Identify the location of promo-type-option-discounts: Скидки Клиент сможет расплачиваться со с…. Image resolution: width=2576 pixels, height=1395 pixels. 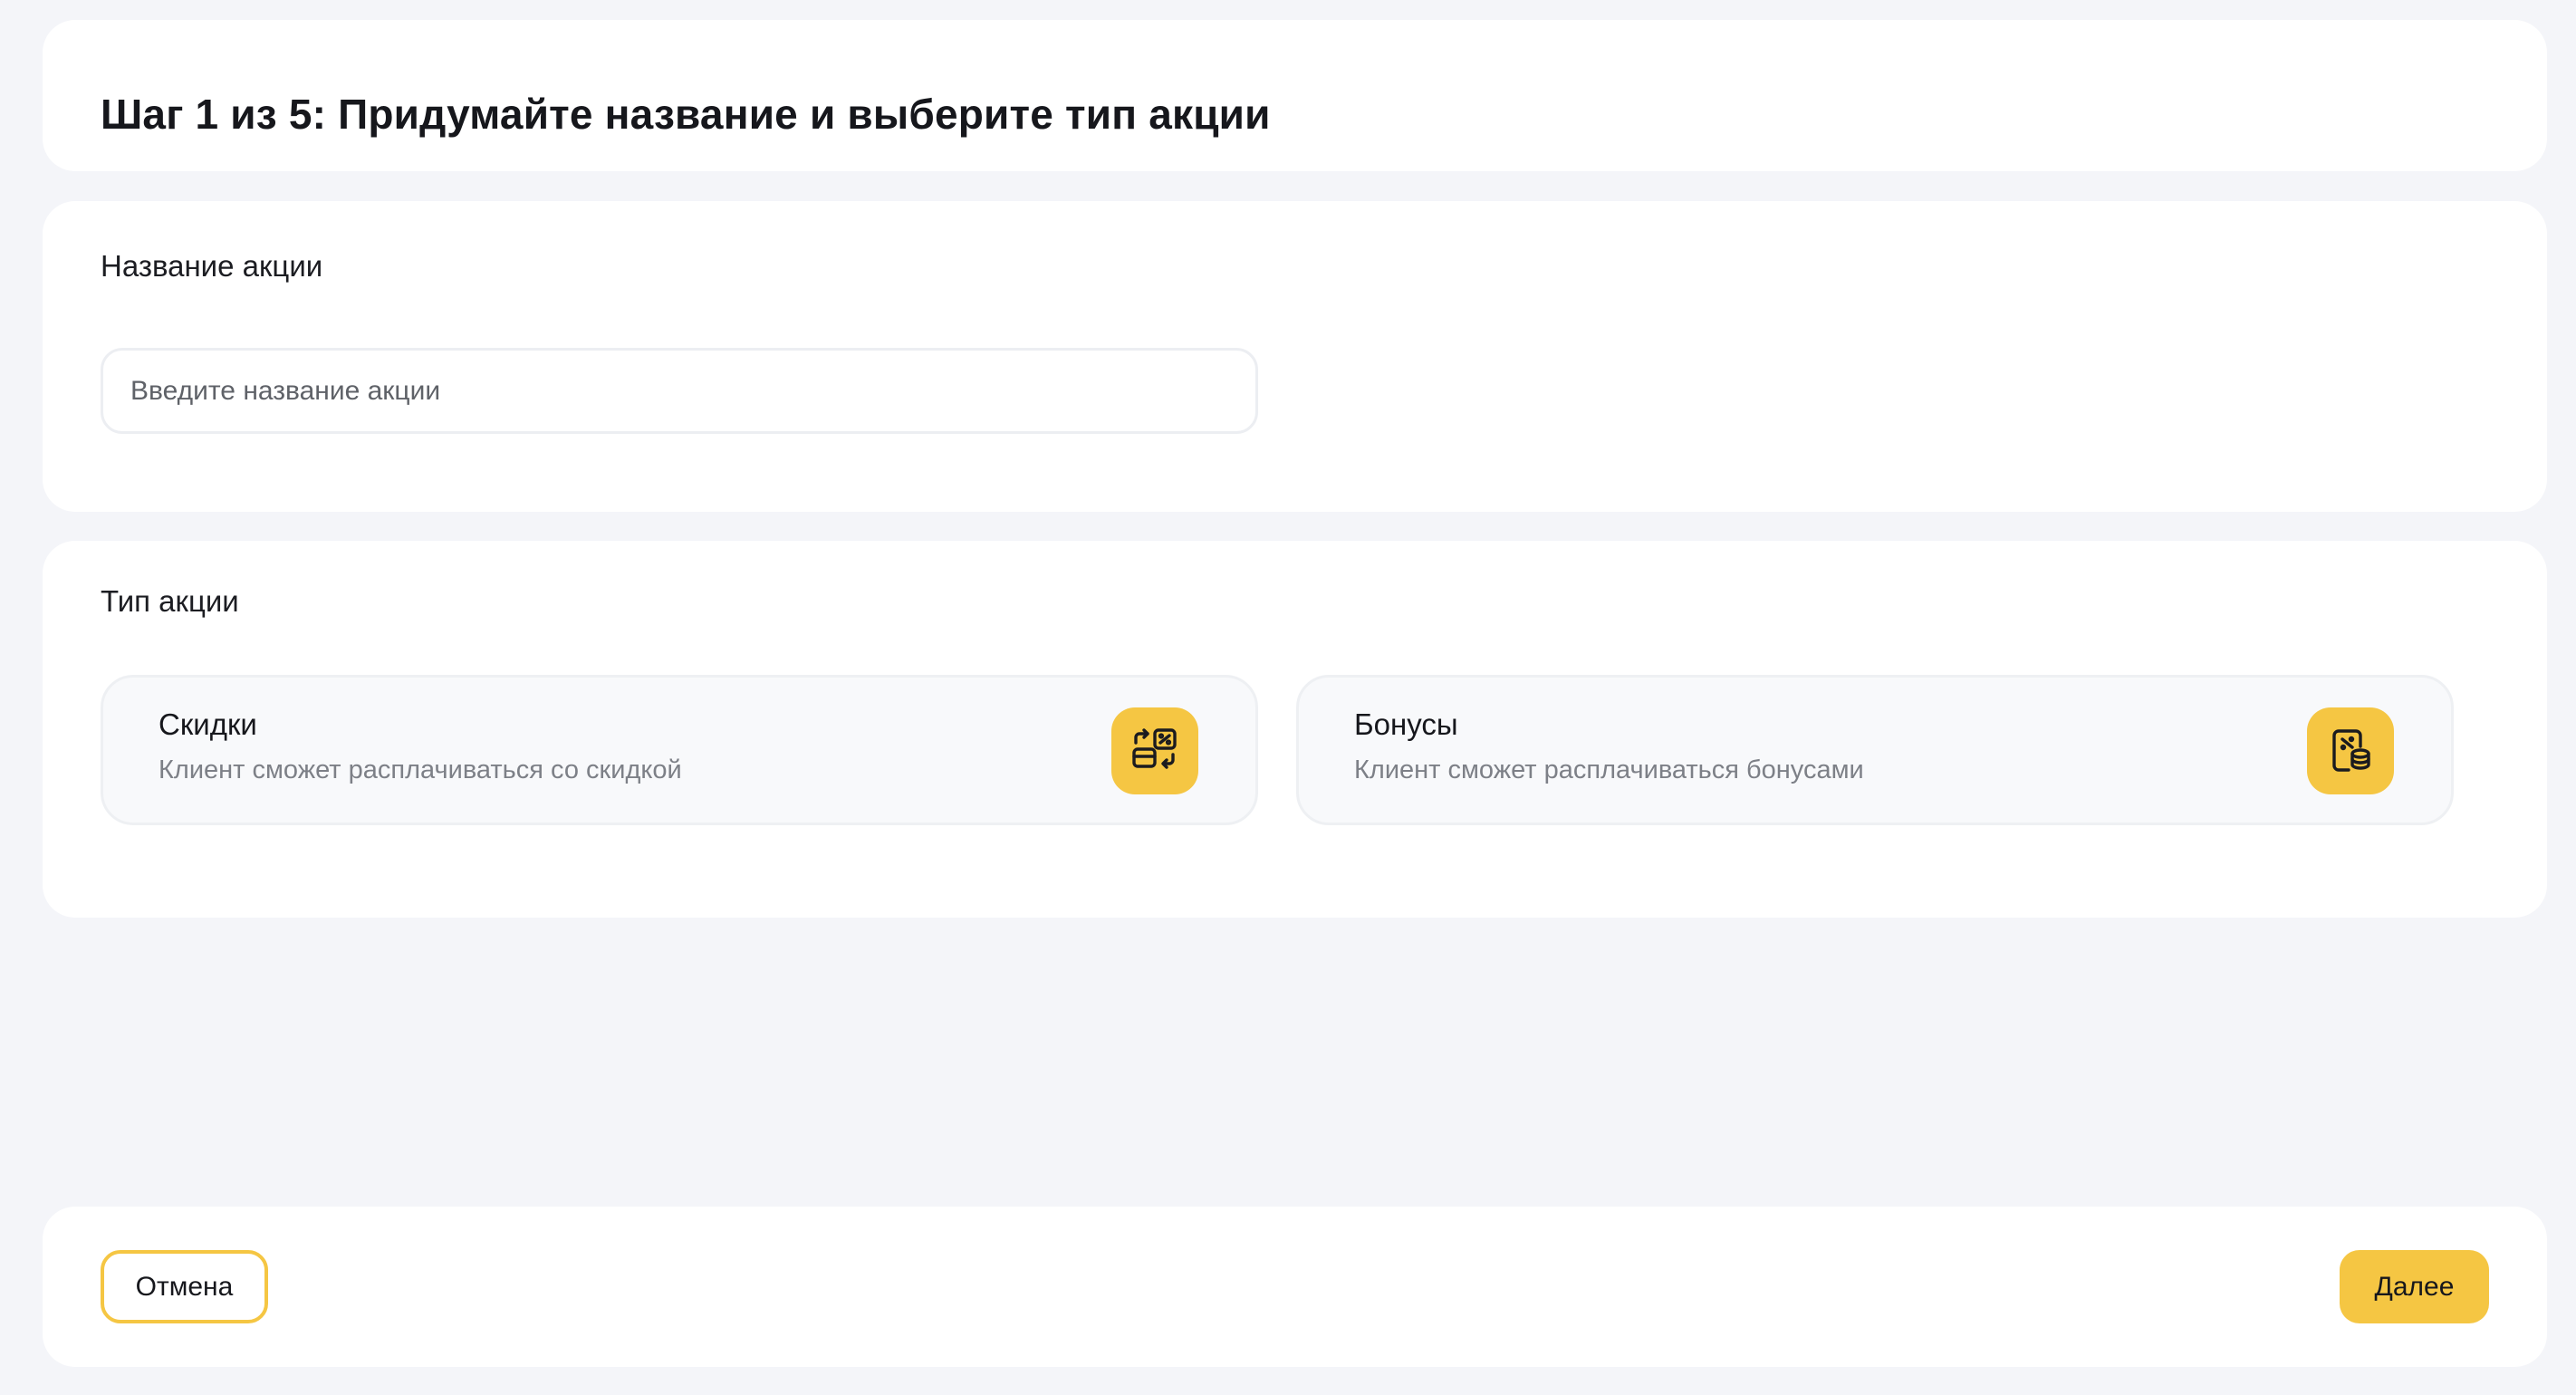
(679, 750).